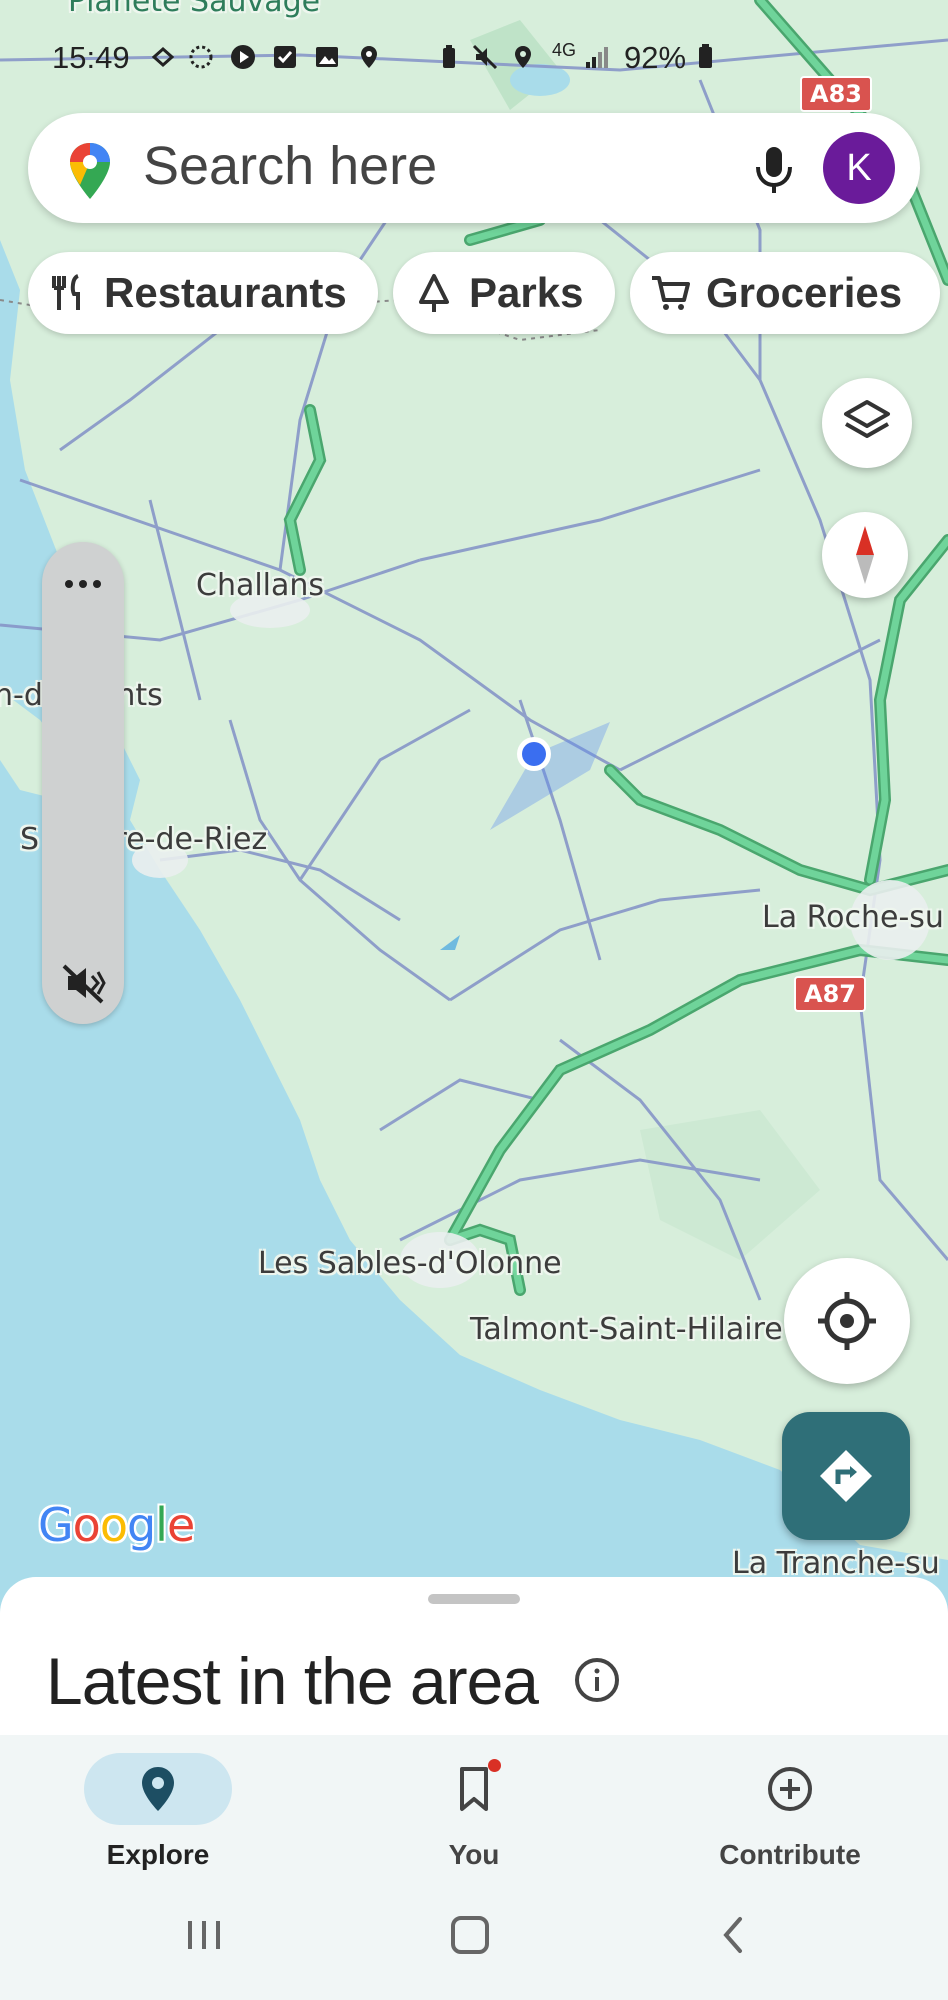  What do you see at coordinates (225, 292) in the screenshot?
I see `chip-restaurants-label: Restaurants` at bounding box center [225, 292].